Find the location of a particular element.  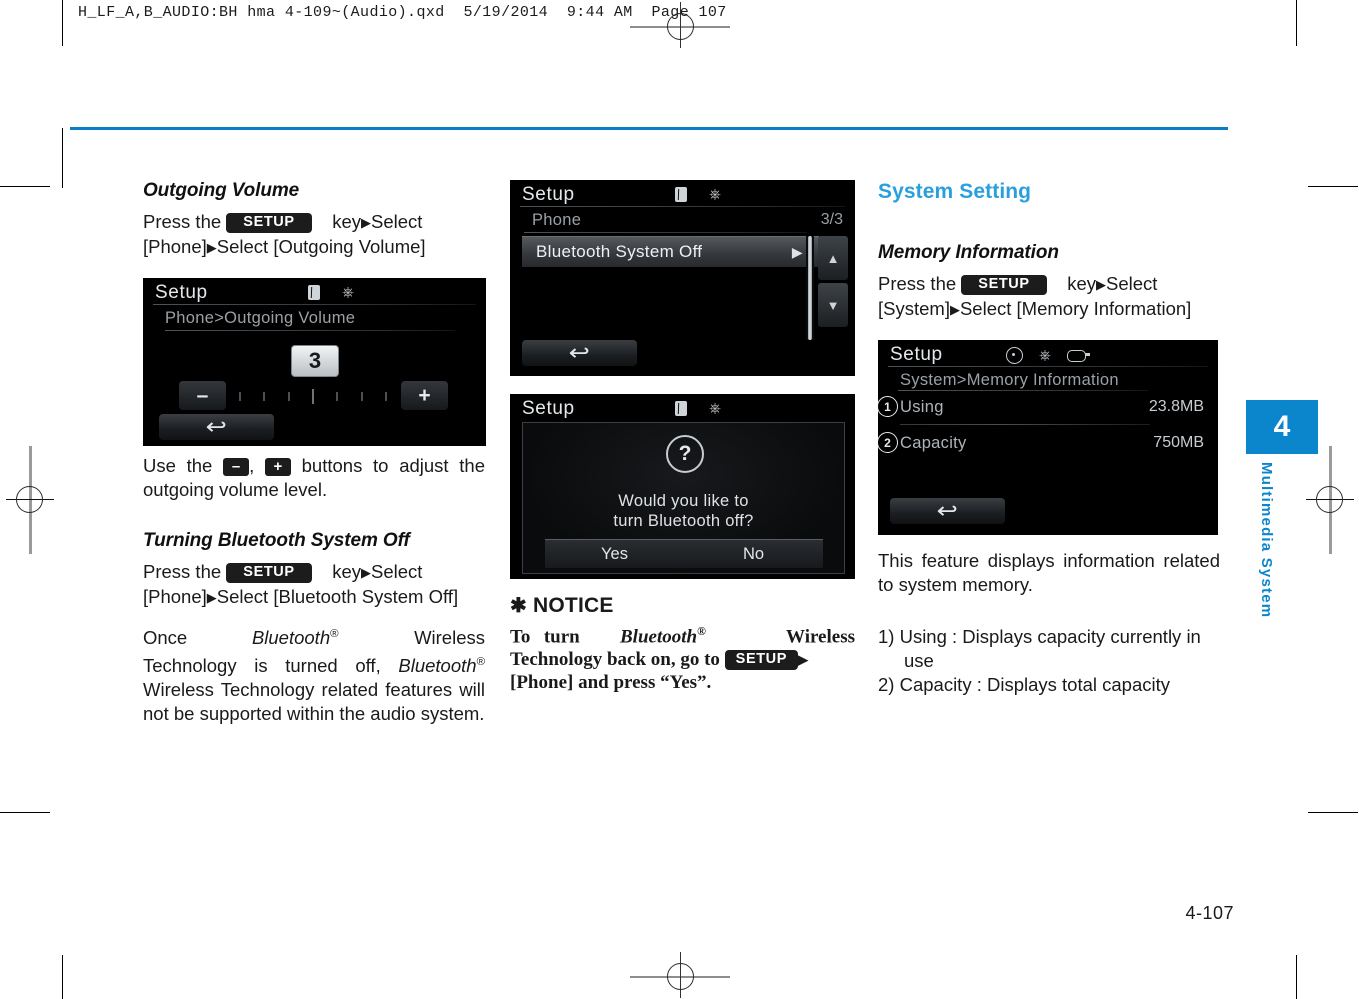

status-icons-list: ⎈ is located at coordinates (698, 194).